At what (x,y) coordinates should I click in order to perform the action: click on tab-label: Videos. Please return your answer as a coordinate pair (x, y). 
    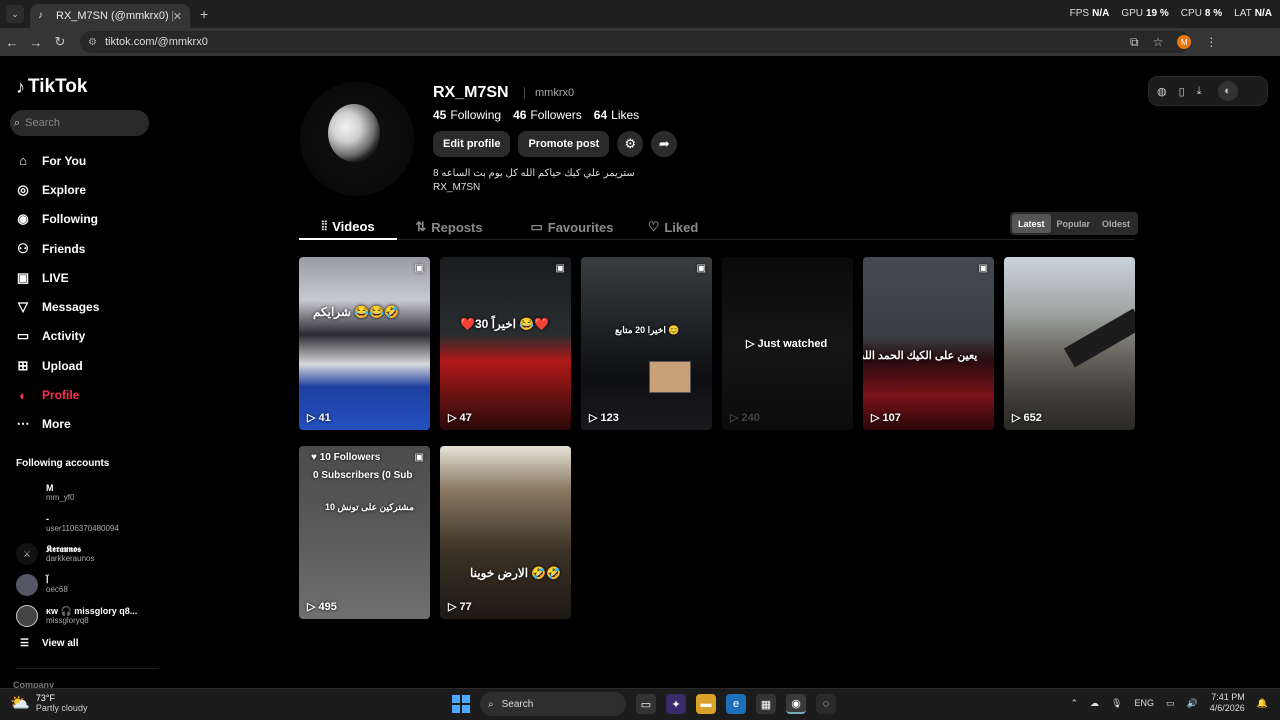
    Looking at the image, I should click on (353, 226).